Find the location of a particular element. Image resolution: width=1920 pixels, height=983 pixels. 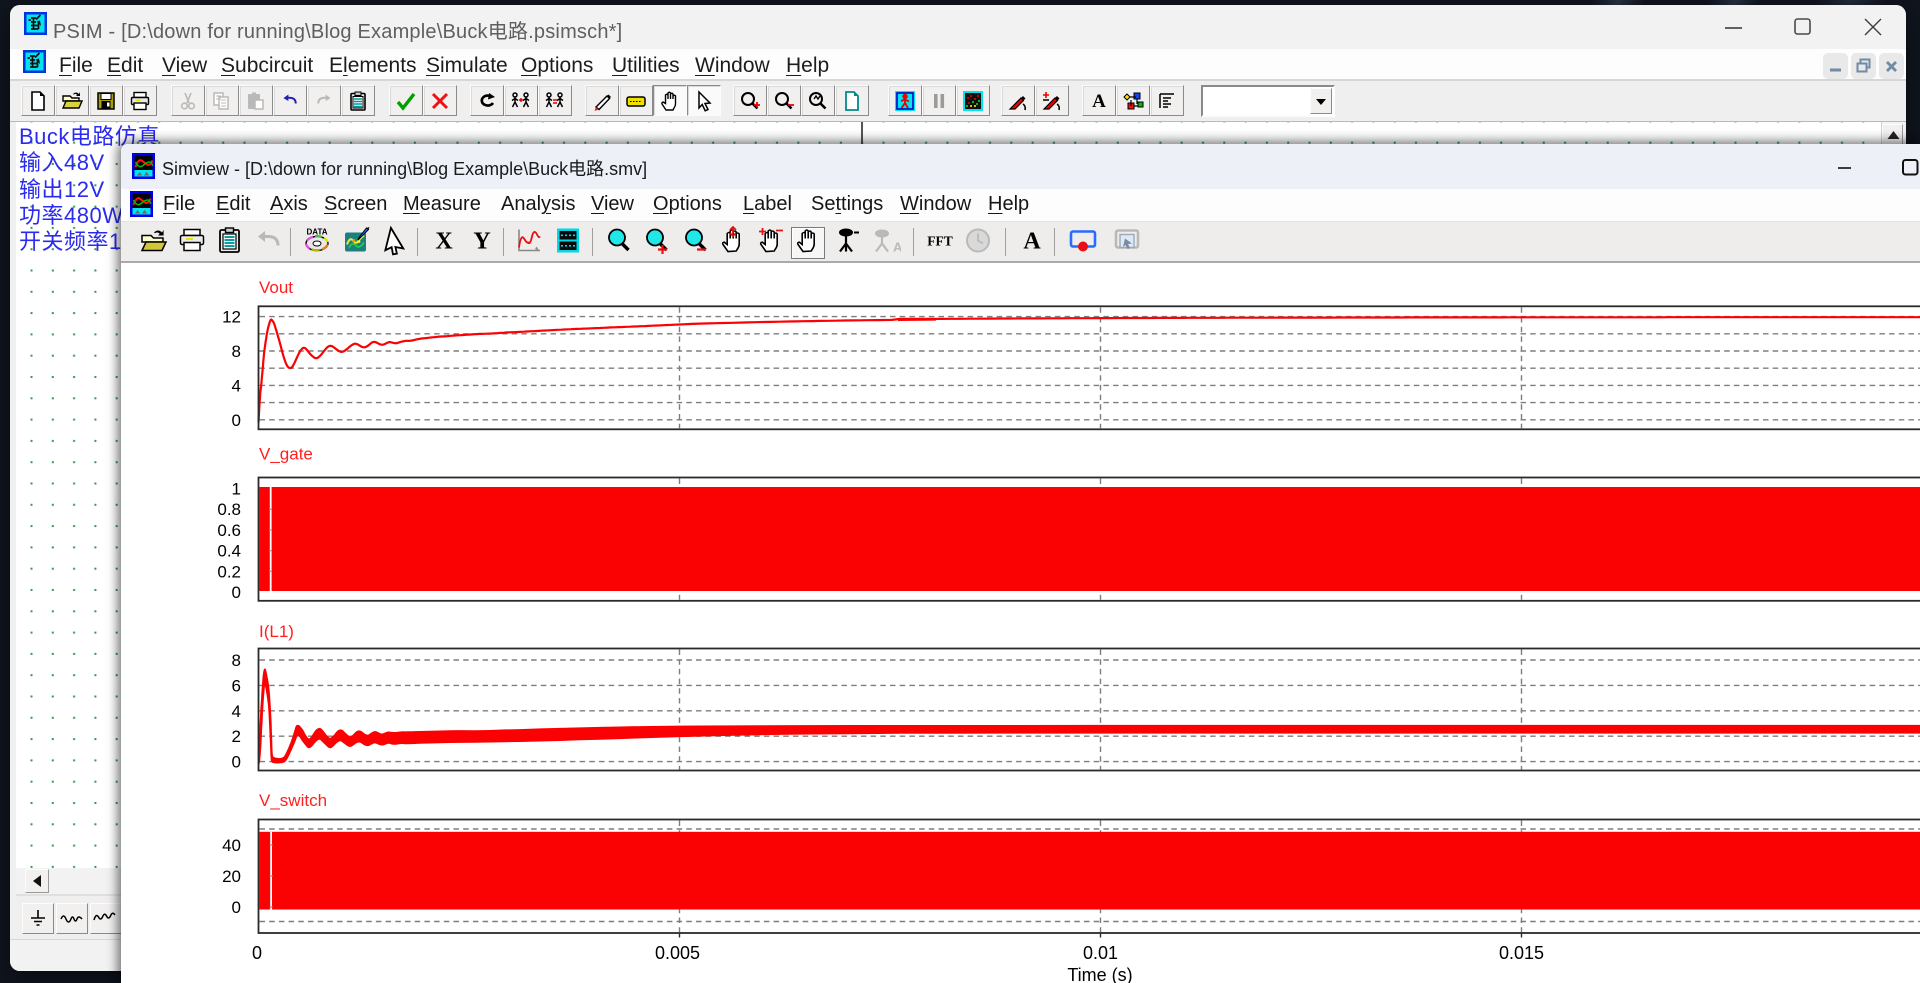

svg-text: 6 is located at coordinates (236, 685).